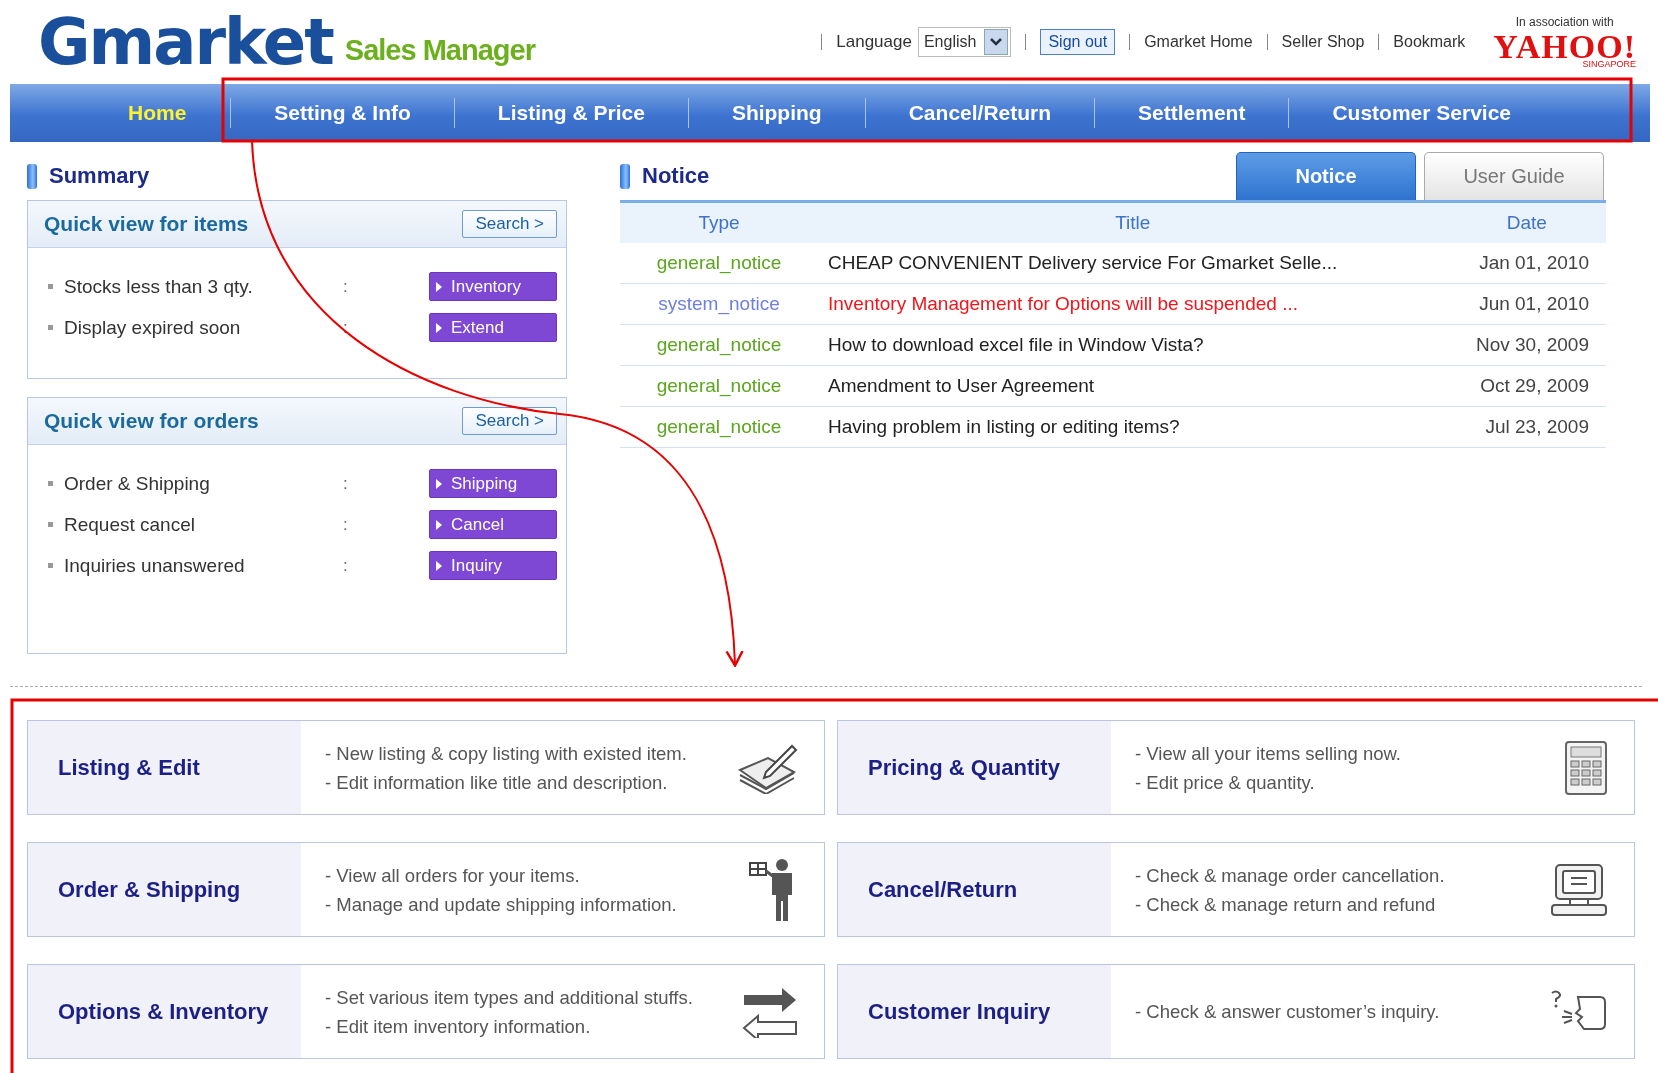  I want to click on notice-link: Amendment to User Agreement, so click(1133, 386).